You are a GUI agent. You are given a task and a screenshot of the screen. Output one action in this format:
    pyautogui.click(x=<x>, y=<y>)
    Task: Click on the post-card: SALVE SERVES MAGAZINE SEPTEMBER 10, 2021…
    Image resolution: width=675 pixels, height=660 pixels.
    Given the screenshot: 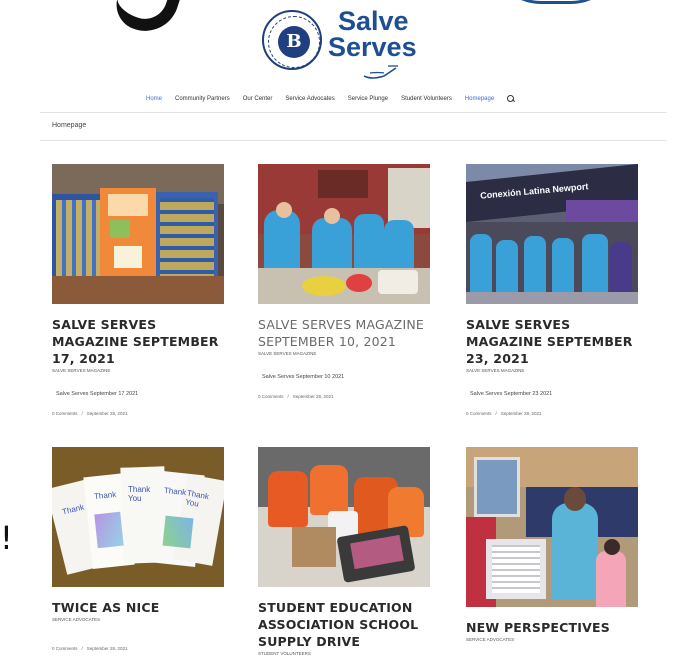 What is the action you would take?
    pyautogui.click(x=344, y=281)
    